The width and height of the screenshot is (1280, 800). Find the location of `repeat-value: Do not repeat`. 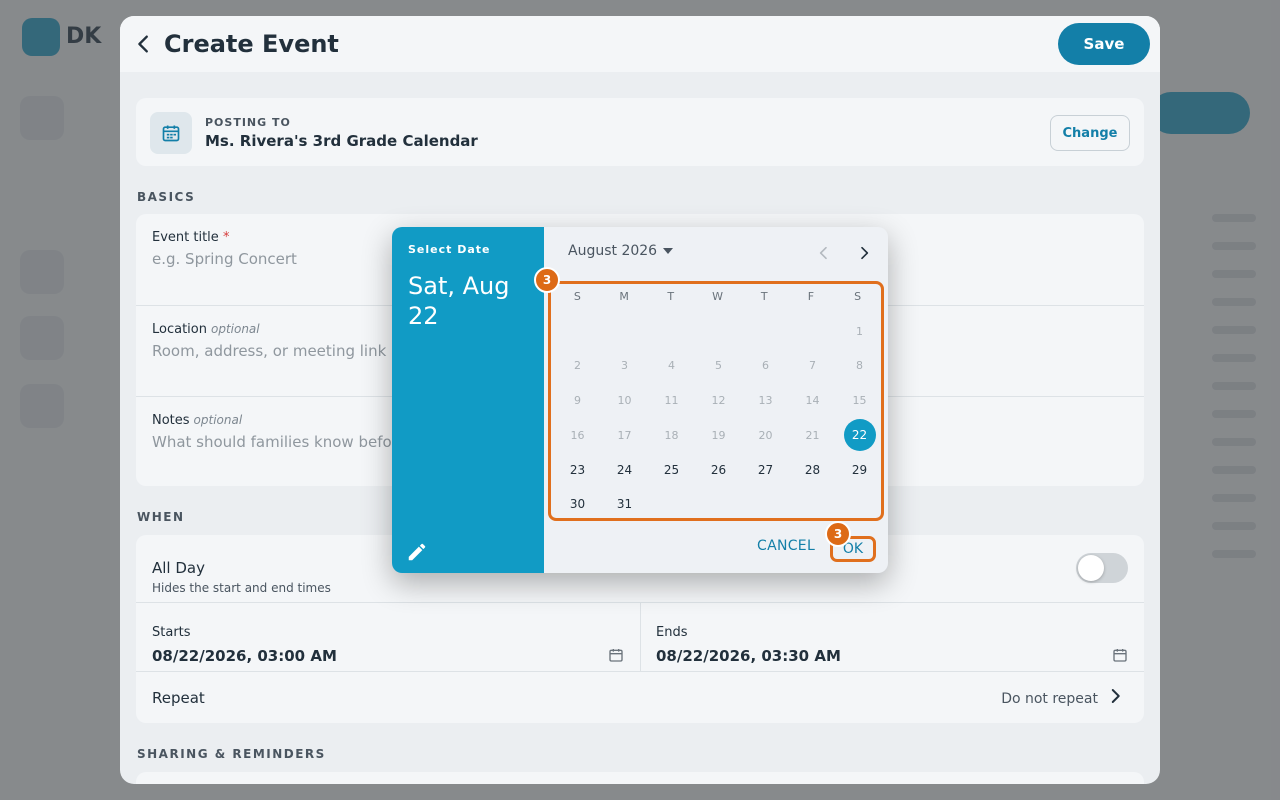

repeat-value: Do not repeat is located at coordinates (1049, 699).